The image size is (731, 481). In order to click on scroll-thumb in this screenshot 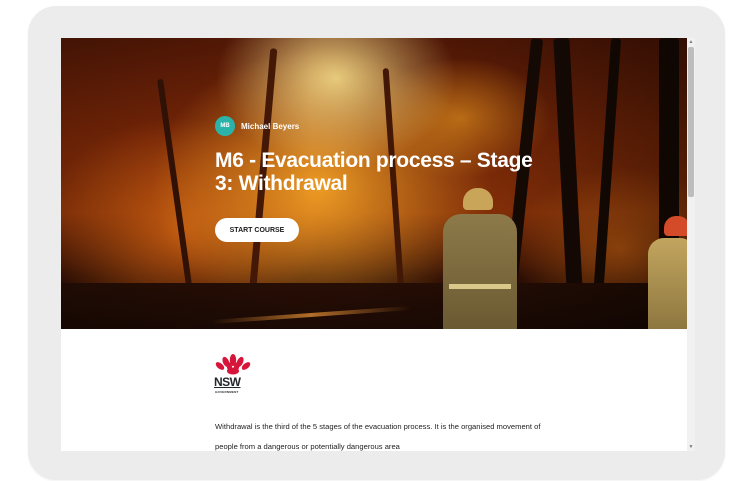, I will do `click(691, 122)`.